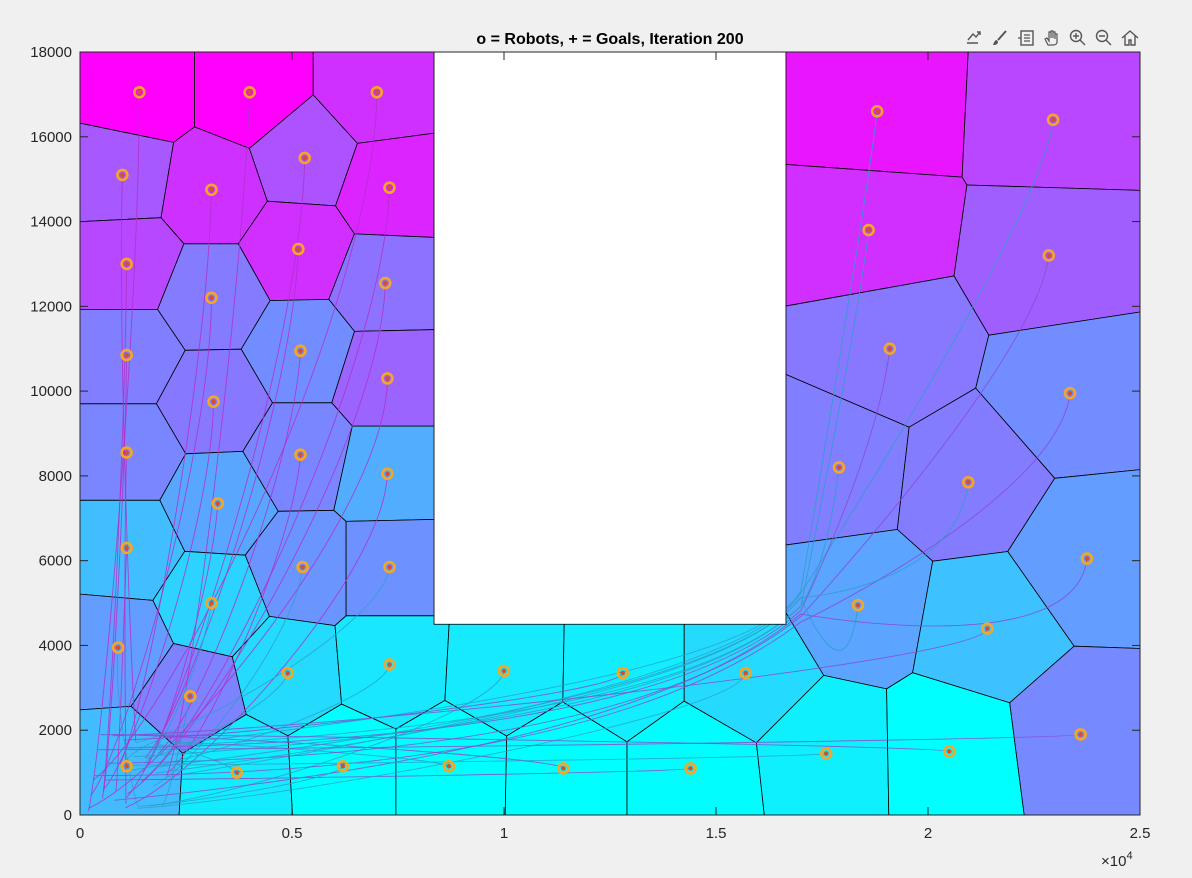 The height and width of the screenshot is (878, 1192). What do you see at coordinates (51, 391) in the screenshot?
I see `y-tick-label: 10000` at bounding box center [51, 391].